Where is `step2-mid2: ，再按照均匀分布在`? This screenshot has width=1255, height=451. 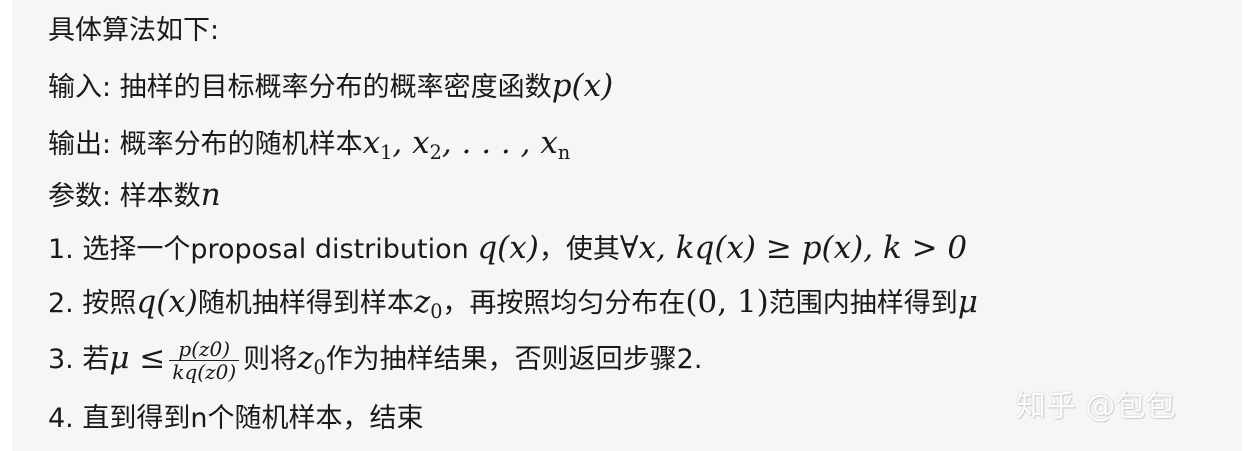 step2-mid2: ，再按照均匀分布在 is located at coordinates (564, 303).